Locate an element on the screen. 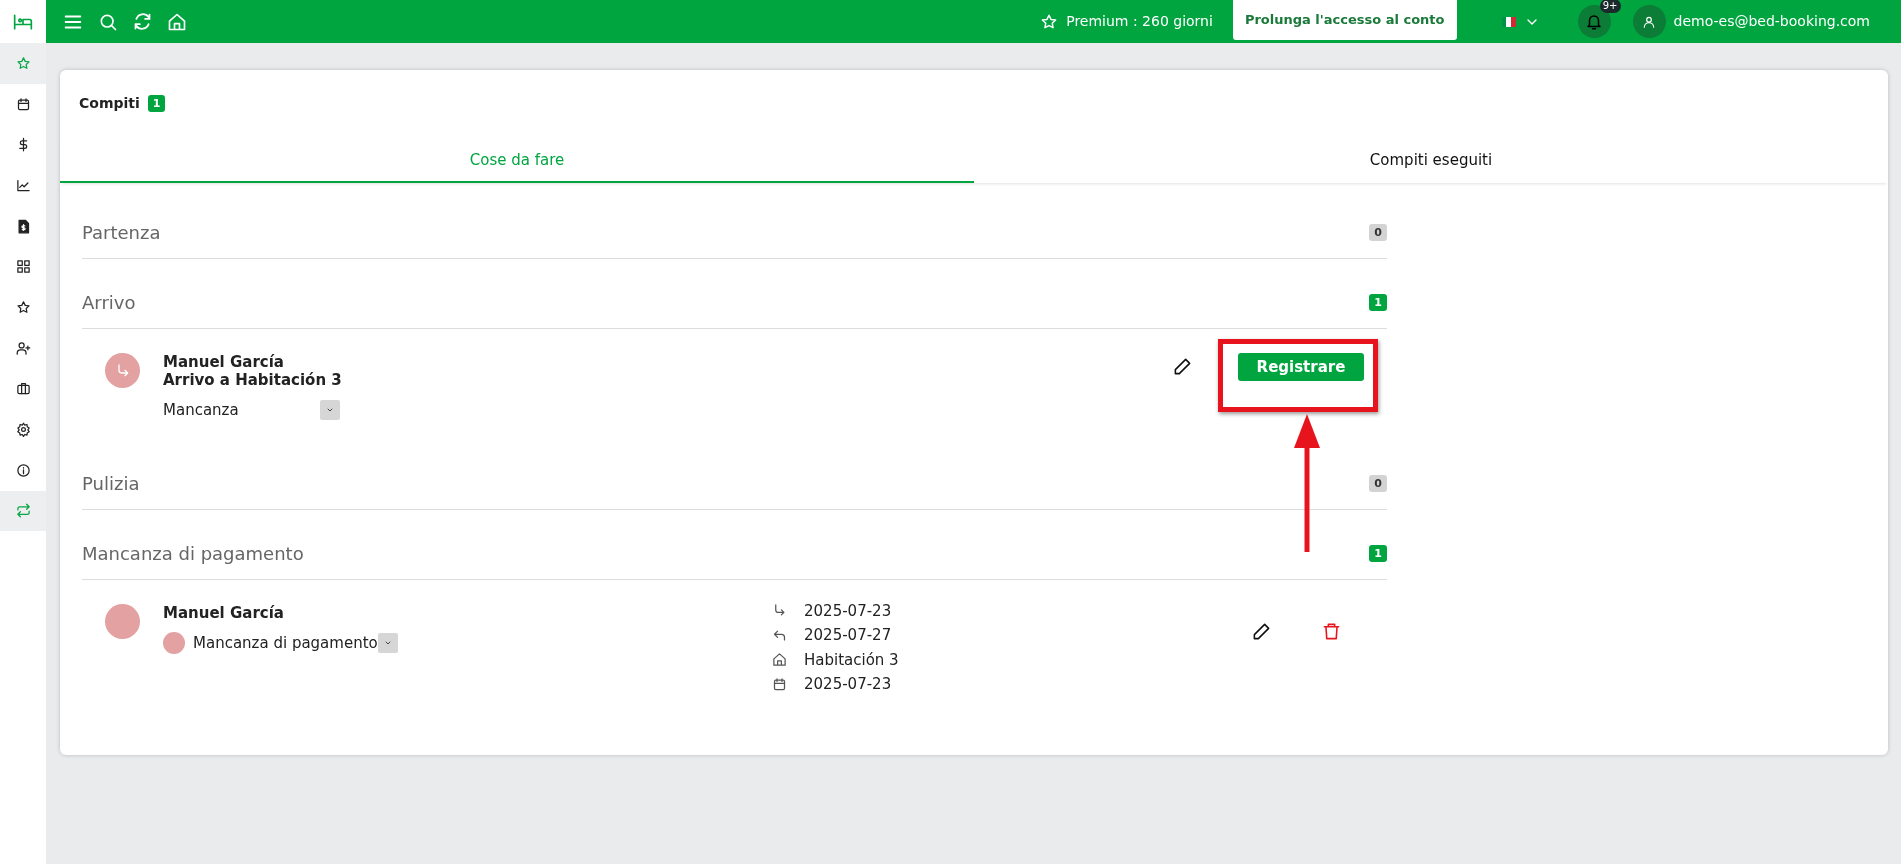 The height and width of the screenshot is (864, 1901). register-button: Registrare is located at coordinates (1301, 367).